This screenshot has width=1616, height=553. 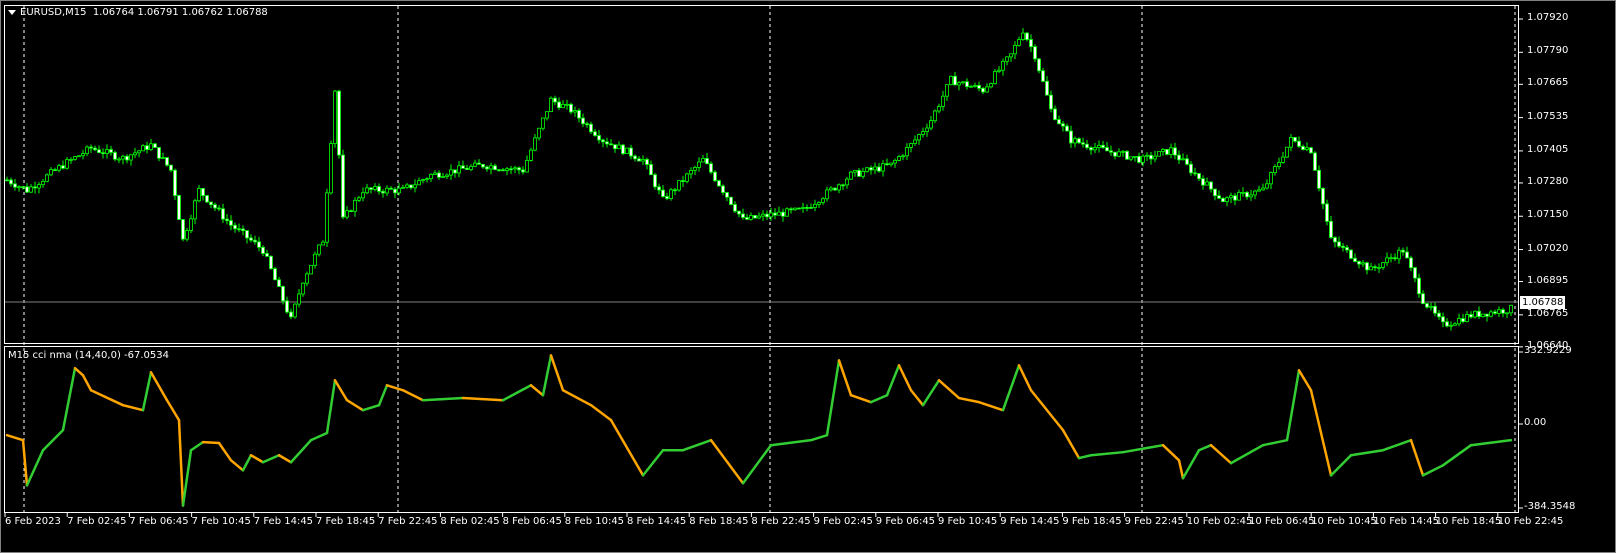 What do you see at coordinates (1548, 313) in the screenshot?
I see `price-axis-label: 1.06765` at bounding box center [1548, 313].